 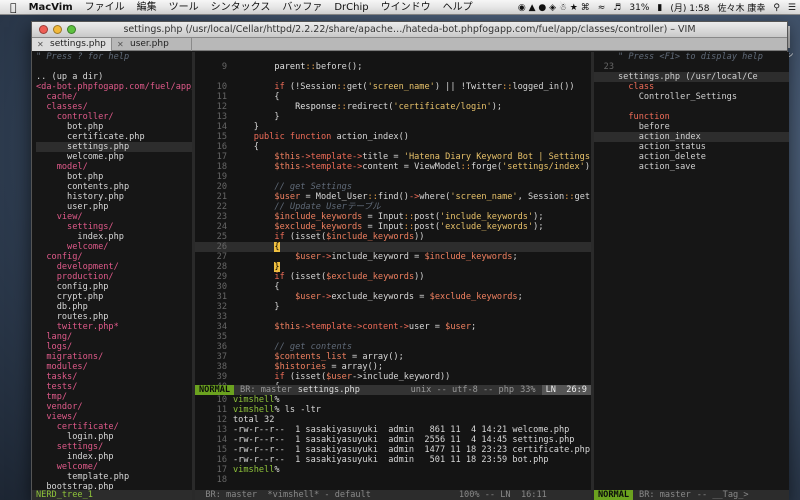 What do you see at coordinates (114, 486) in the screenshot?
I see `tree-item: bootstrap.php` at bounding box center [114, 486].